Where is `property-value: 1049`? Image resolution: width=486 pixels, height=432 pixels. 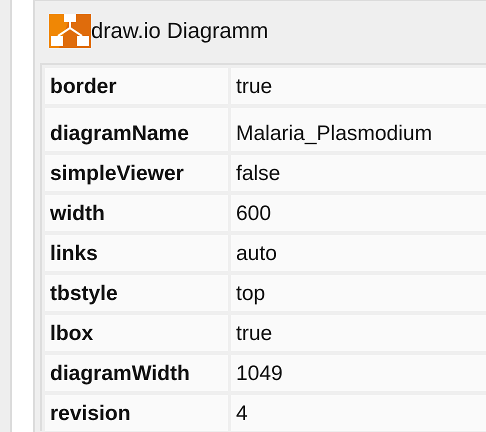
property-value: 1049 is located at coordinates (358, 373).